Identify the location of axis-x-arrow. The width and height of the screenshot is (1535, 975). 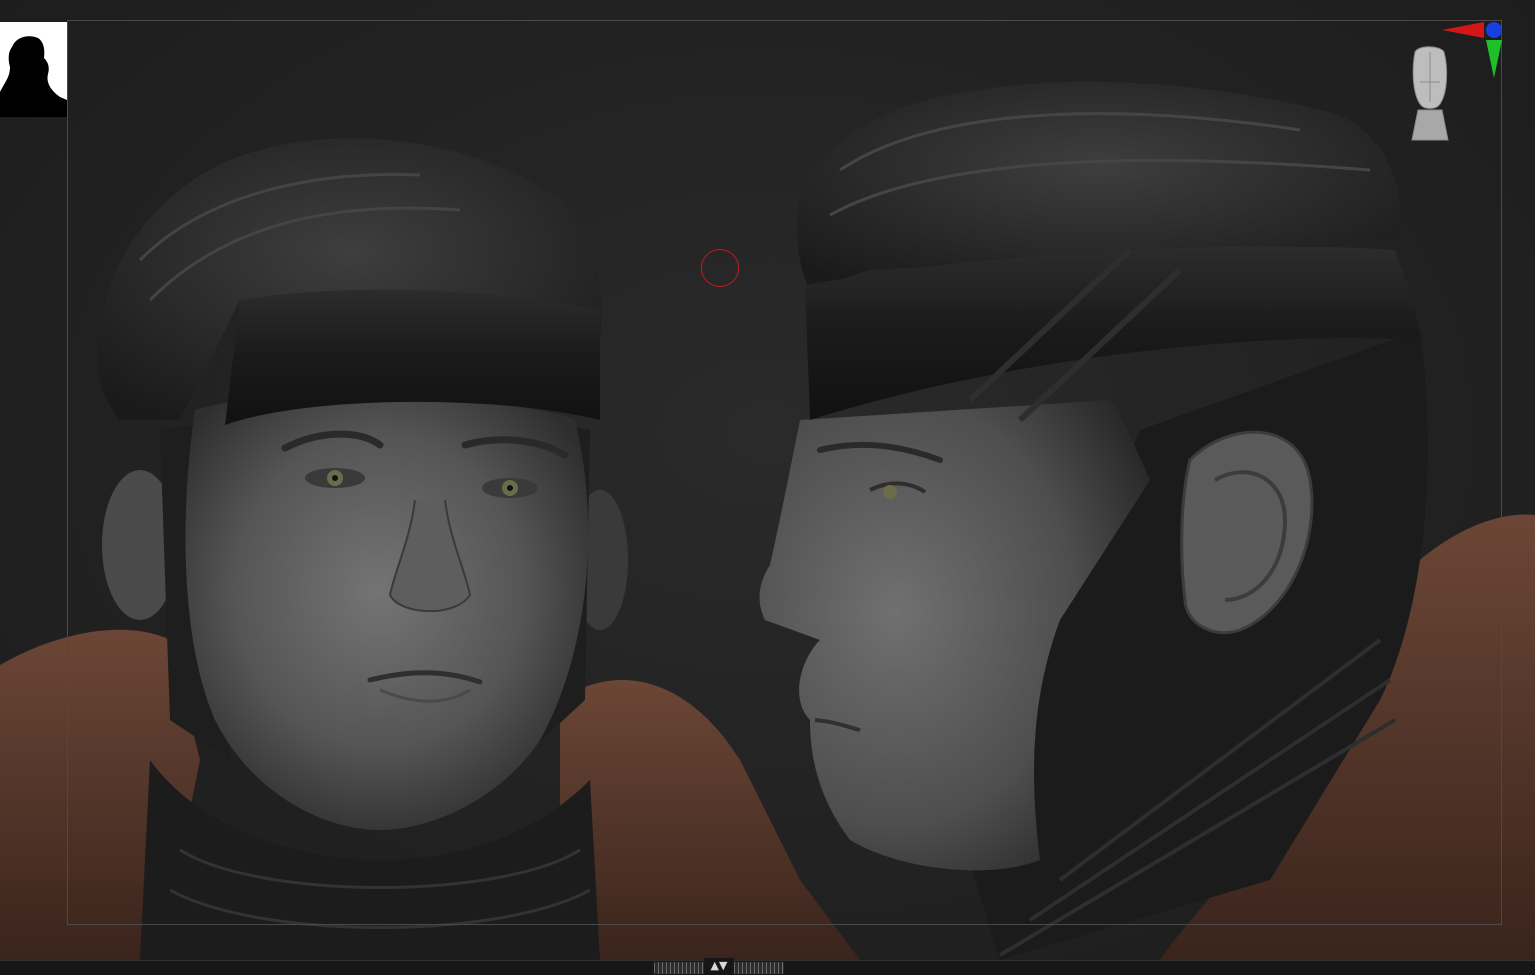
(1463, 30).